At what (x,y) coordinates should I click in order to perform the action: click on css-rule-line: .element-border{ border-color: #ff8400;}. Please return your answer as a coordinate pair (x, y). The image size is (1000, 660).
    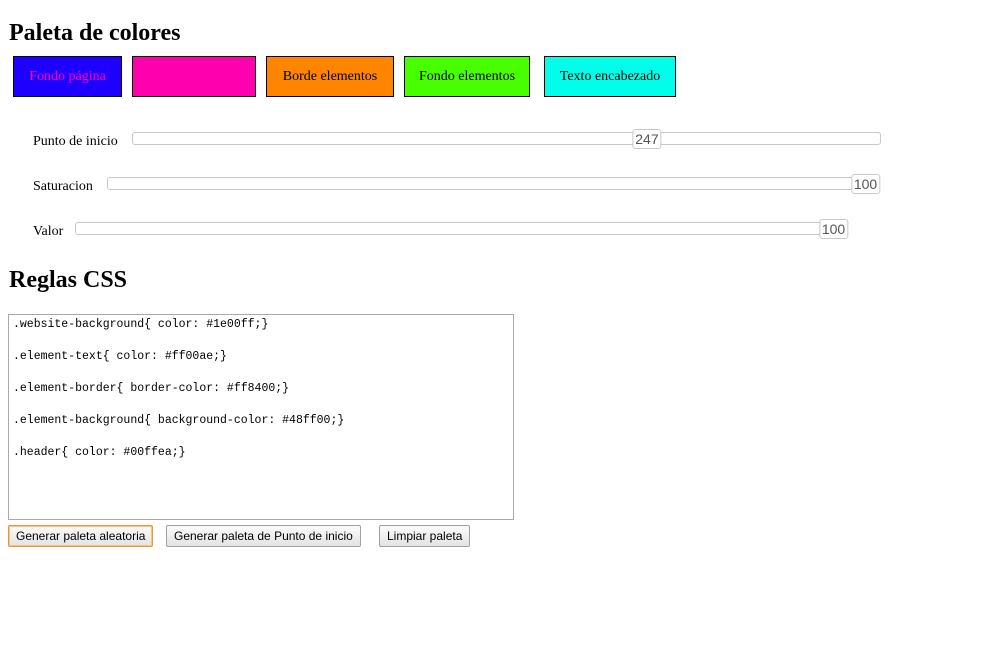
    Looking at the image, I should click on (151, 388).